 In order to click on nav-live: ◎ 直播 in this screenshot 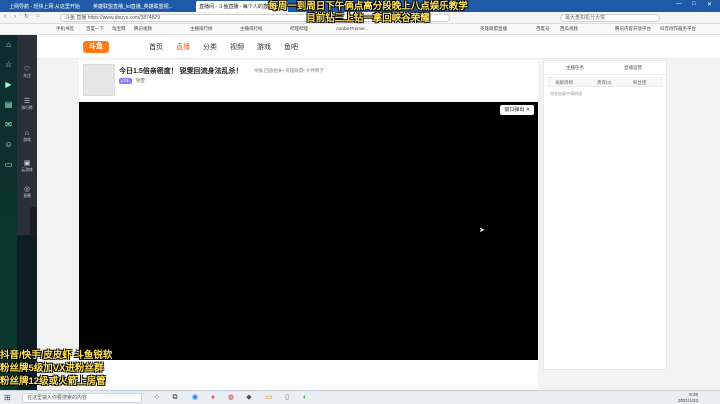, I will do `click(27, 192)`.